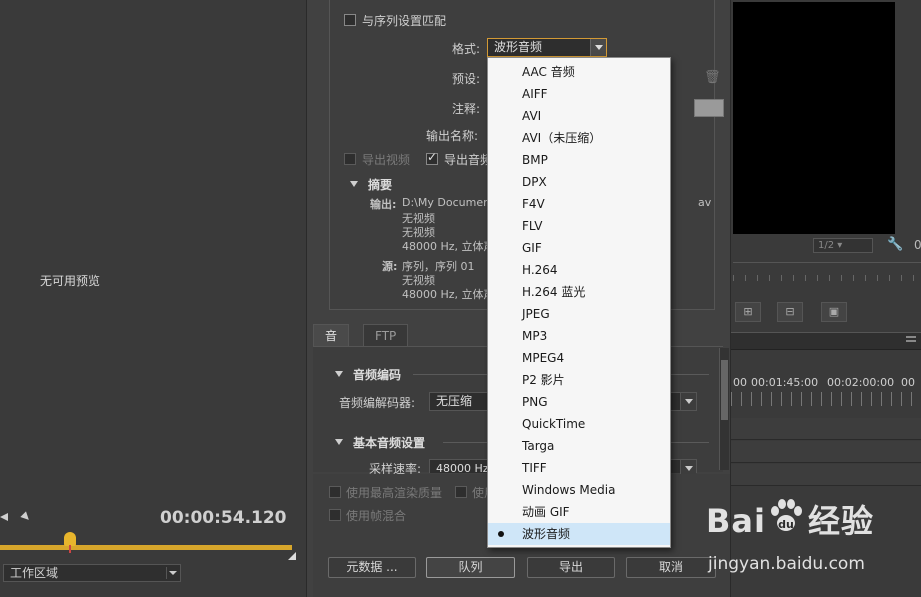 The height and width of the screenshot is (597, 921). Describe the element at coordinates (579, 138) in the screenshot. I see `format-option: AVI（未压缩）` at that location.